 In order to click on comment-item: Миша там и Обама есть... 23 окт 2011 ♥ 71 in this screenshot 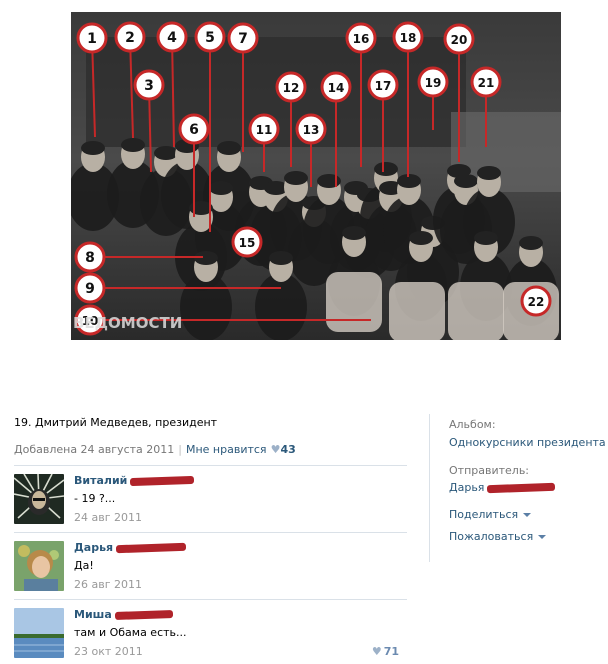, I will do `click(210, 636)`.